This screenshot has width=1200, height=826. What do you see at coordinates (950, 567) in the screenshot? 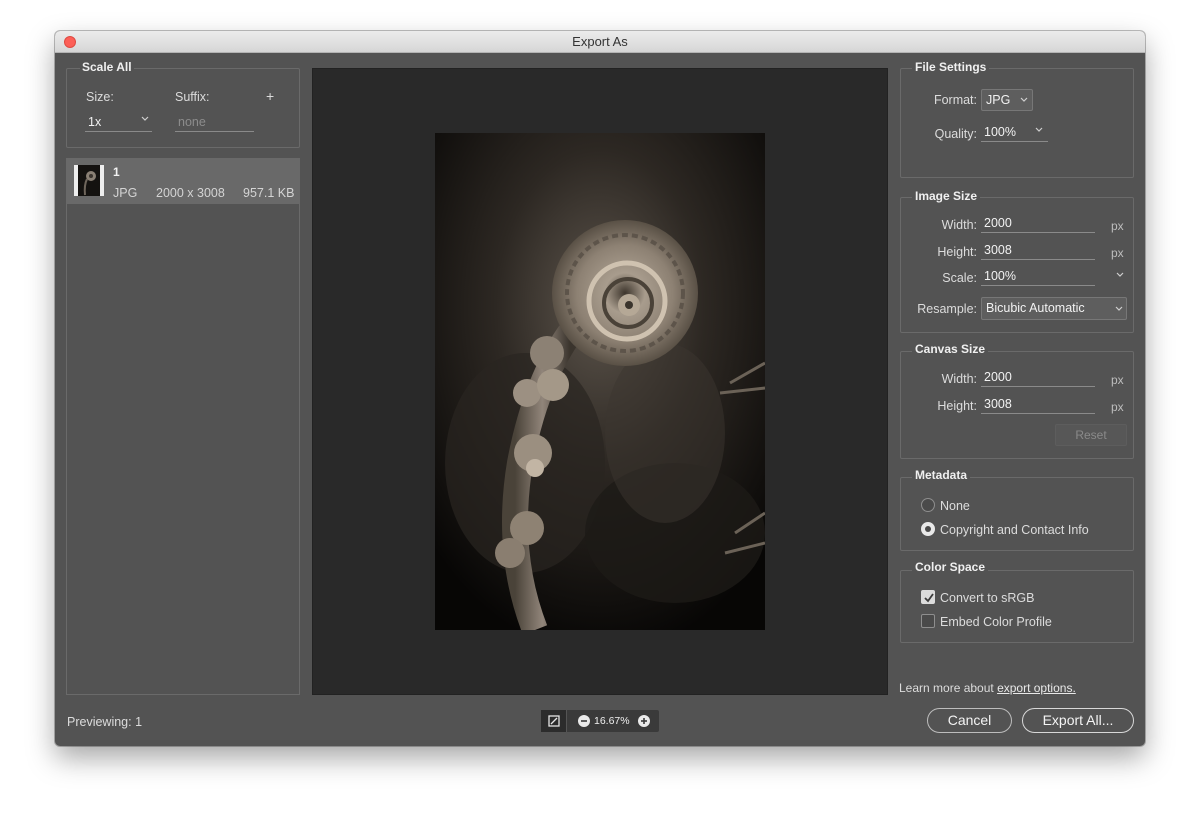
I see `color-space-title: Color Space` at bounding box center [950, 567].